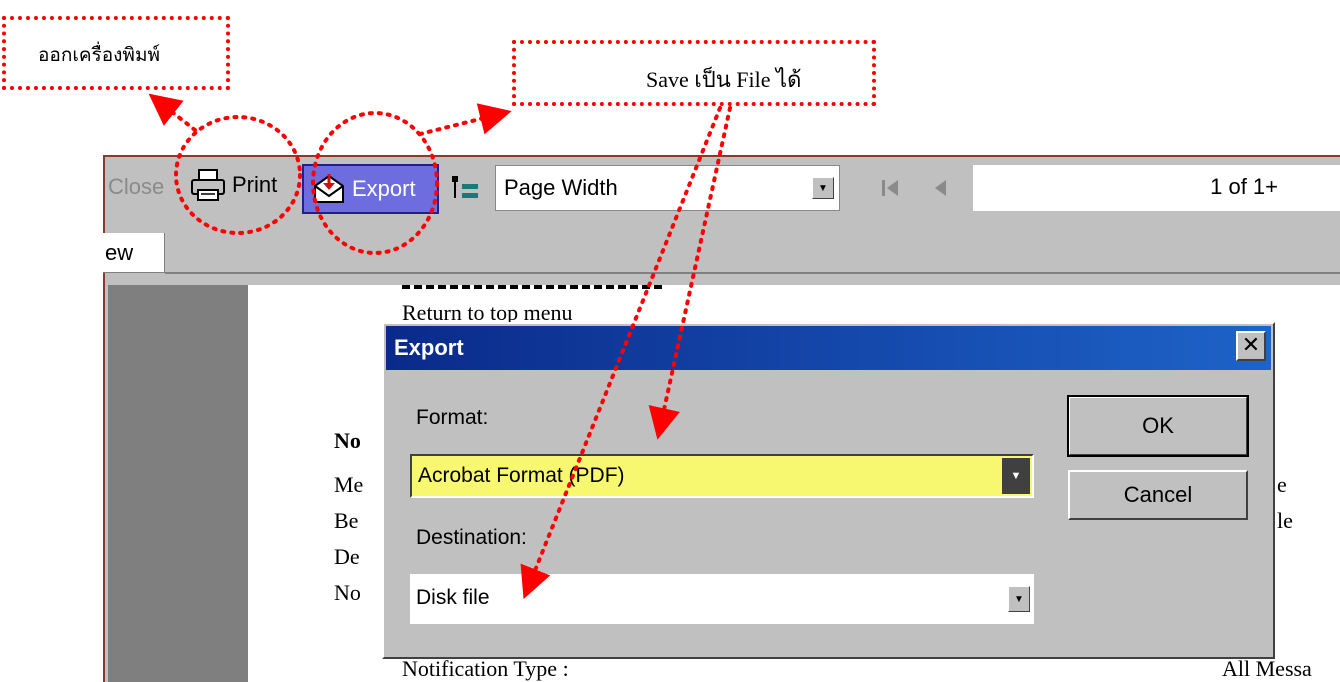 This screenshot has height=682, width=1340. What do you see at coordinates (621, 353) in the screenshot?
I see `destination-arrow` at bounding box center [621, 353].